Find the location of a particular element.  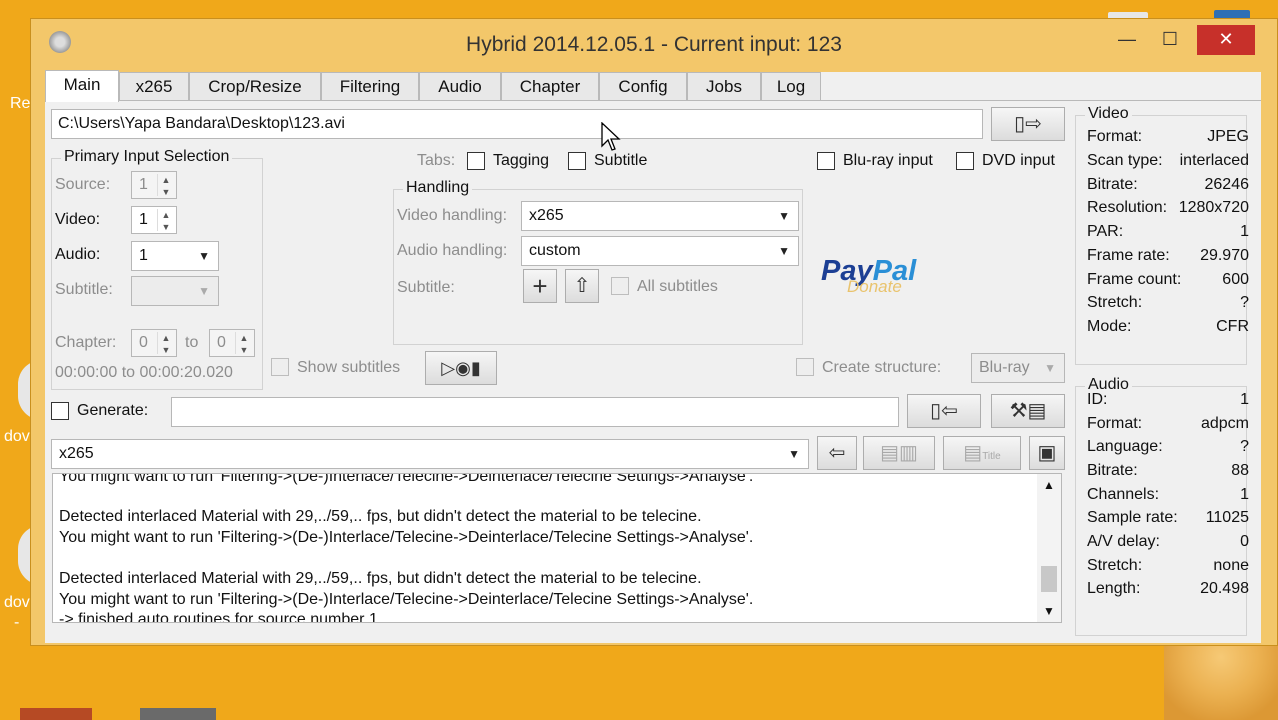

scroll-up-icon: ▲ is located at coordinates (1049, 485).